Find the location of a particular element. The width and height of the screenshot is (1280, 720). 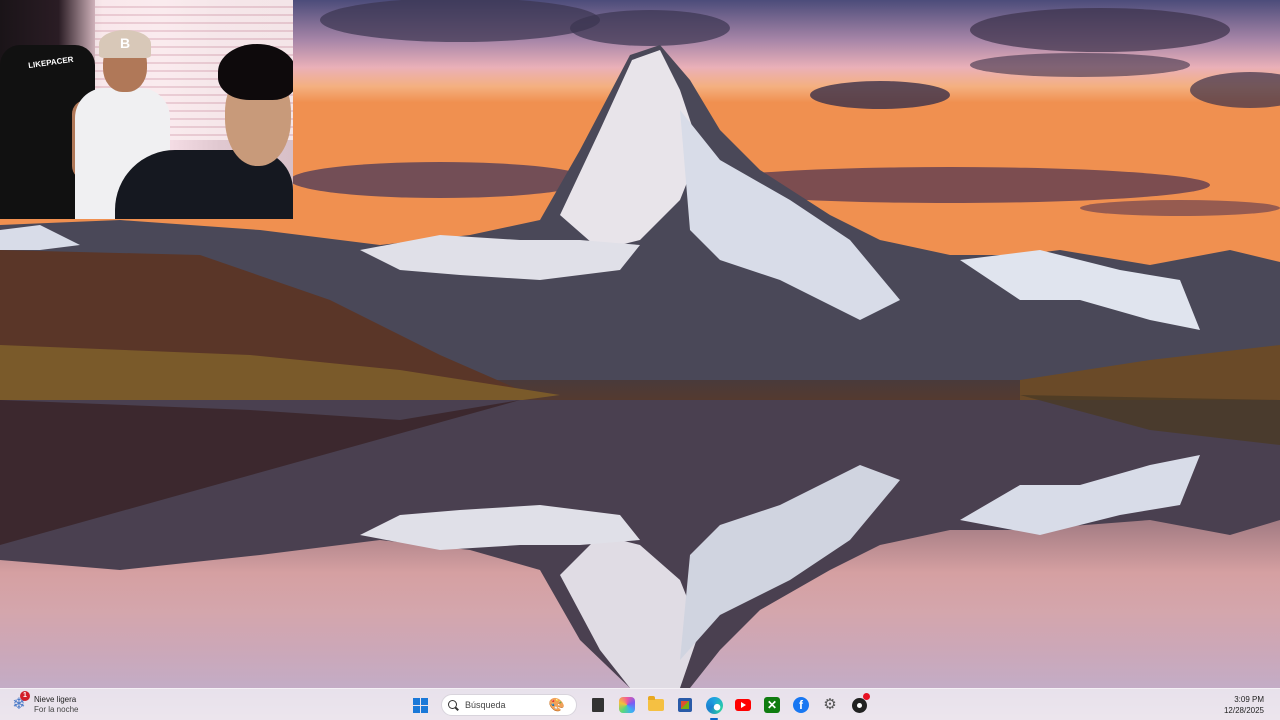

file-explorer-button is located at coordinates (598, 705).